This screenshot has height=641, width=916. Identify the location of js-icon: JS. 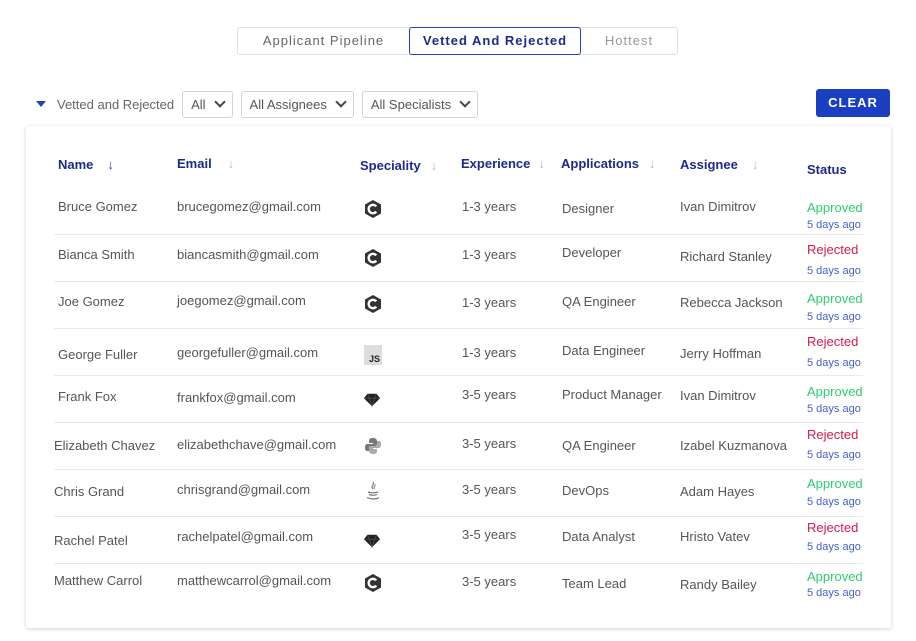
(373, 355).